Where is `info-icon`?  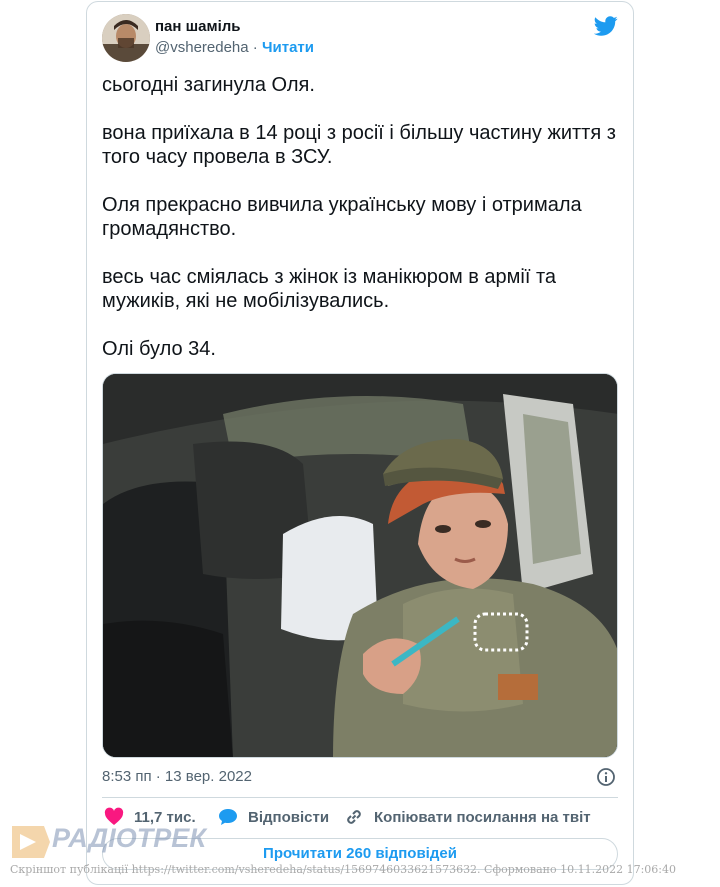 info-icon is located at coordinates (606, 777).